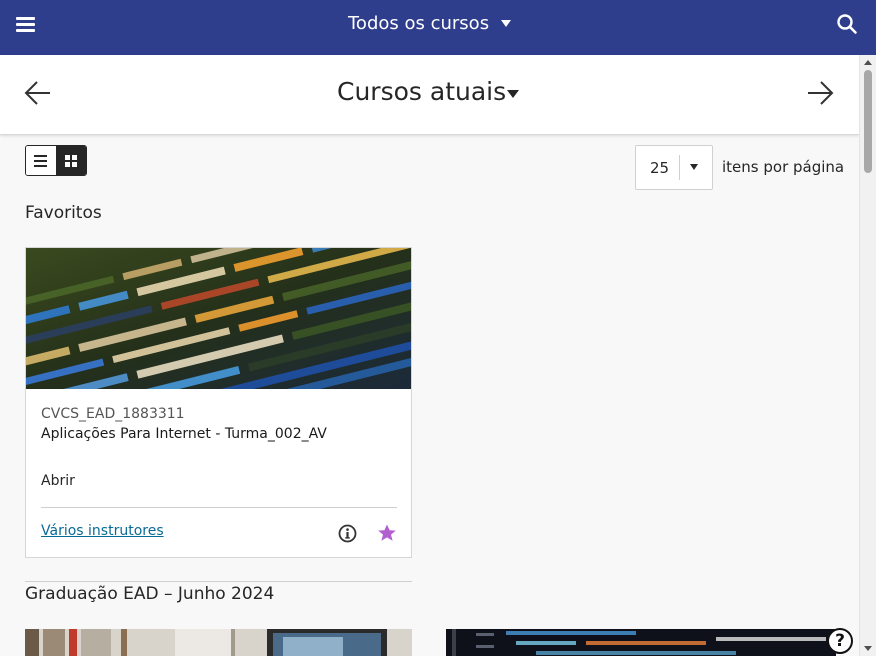 The width and height of the screenshot is (876, 656). Describe the element at coordinates (71, 160) in the screenshot. I see `grid-view-icon` at that location.